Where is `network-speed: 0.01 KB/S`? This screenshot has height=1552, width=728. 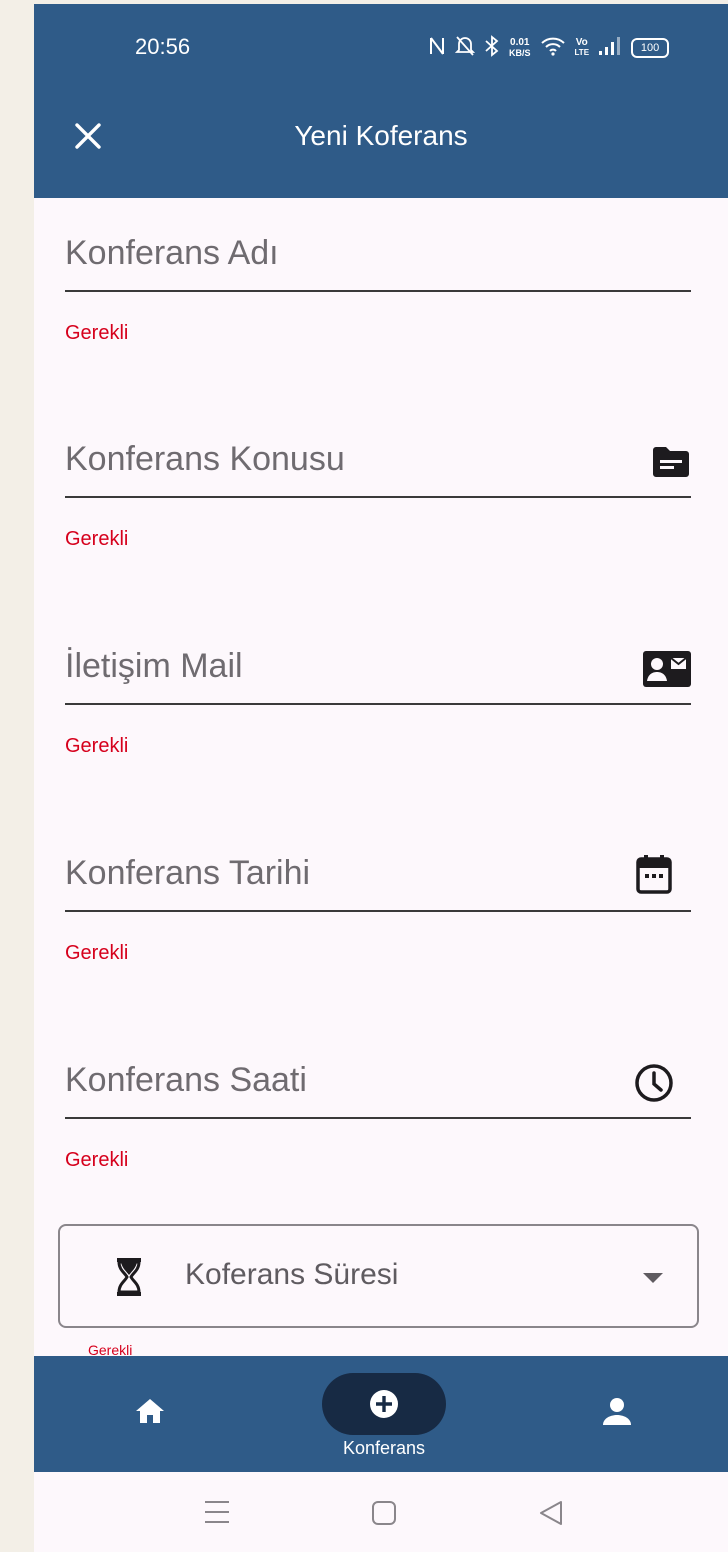
network-speed: 0.01 KB/S is located at coordinates (520, 48).